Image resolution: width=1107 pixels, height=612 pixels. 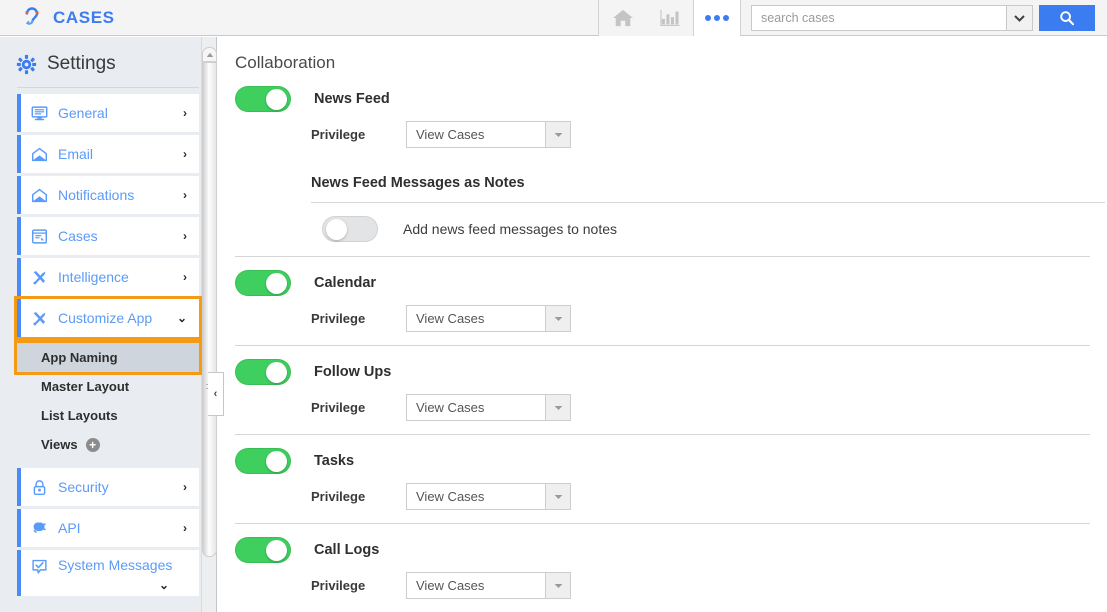 I want to click on sidebar-subitem-app-naming: App Naming, so click(x=108, y=357).